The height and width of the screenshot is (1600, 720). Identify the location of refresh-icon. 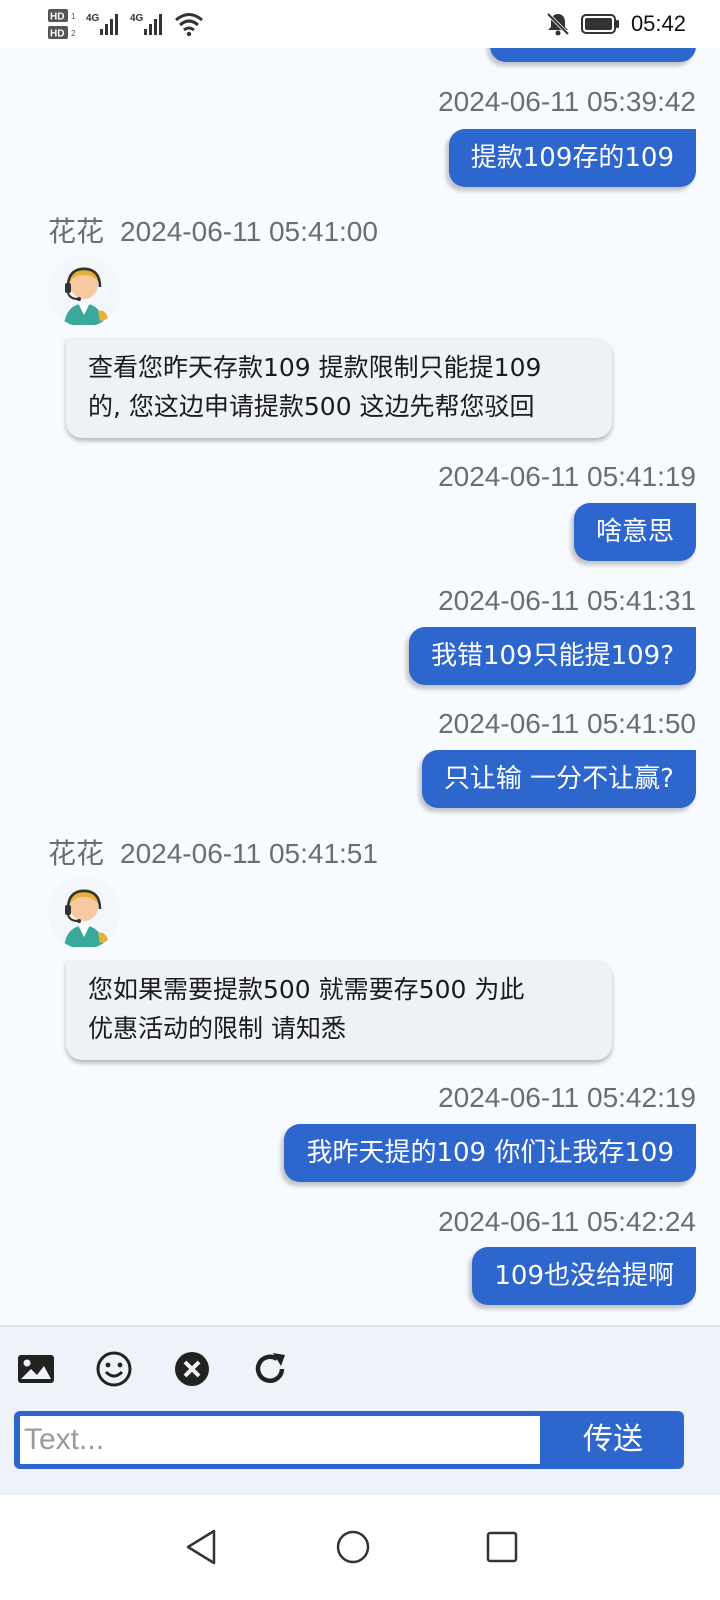
(270, 1368).